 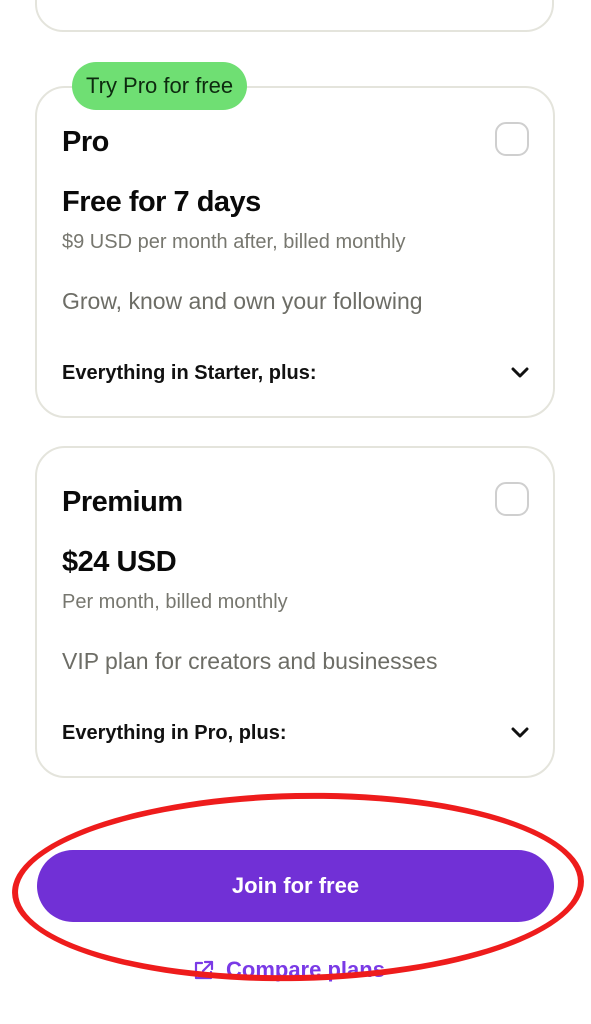 What do you see at coordinates (296, 733) in the screenshot?
I see `features-expand-toggle: Everything in Pro, plus:` at bounding box center [296, 733].